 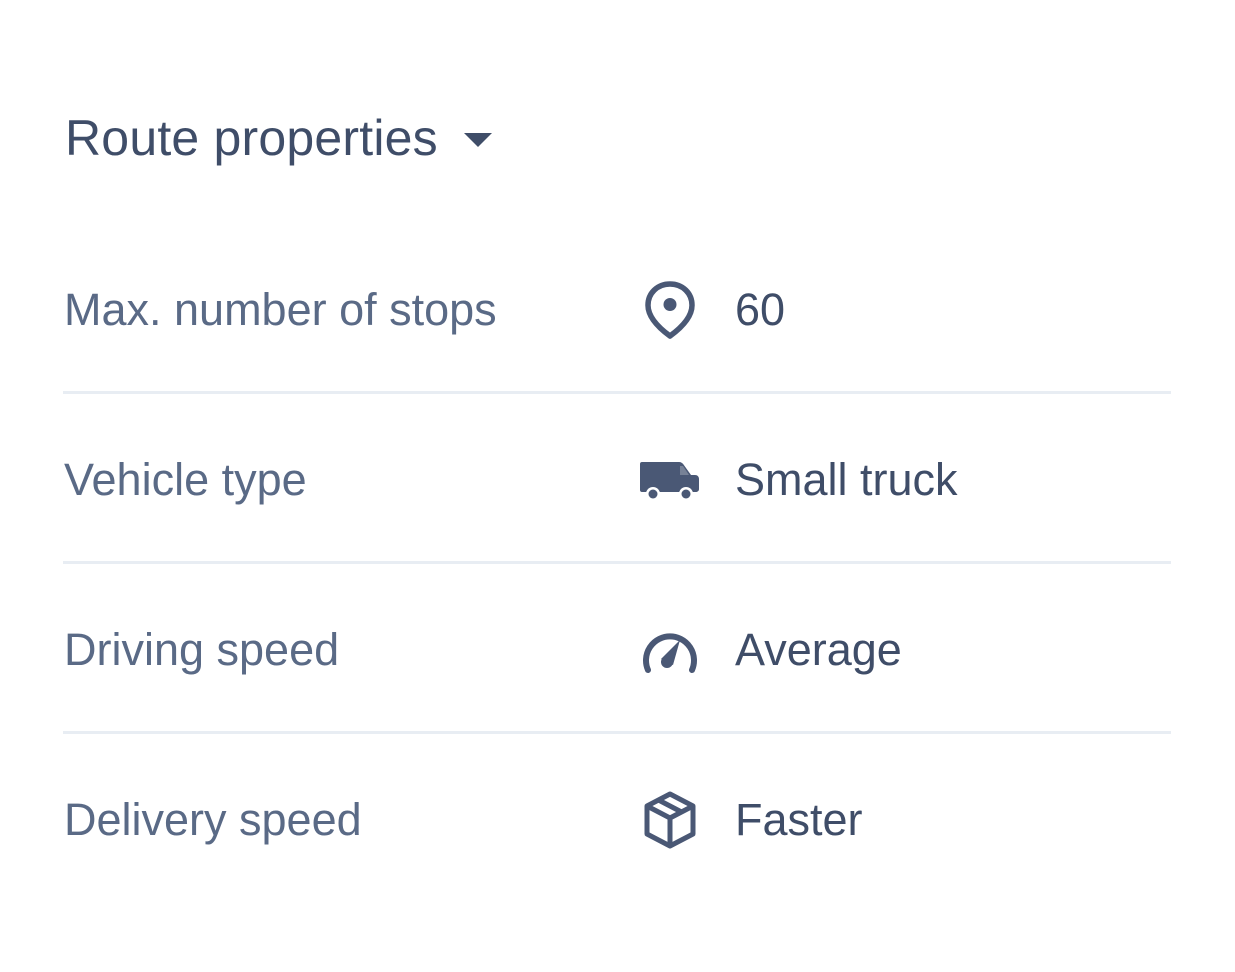 What do you see at coordinates (213, 819) in the screenshot?
I see `property-label: Delivery speed` at bounding box center [213, 819].